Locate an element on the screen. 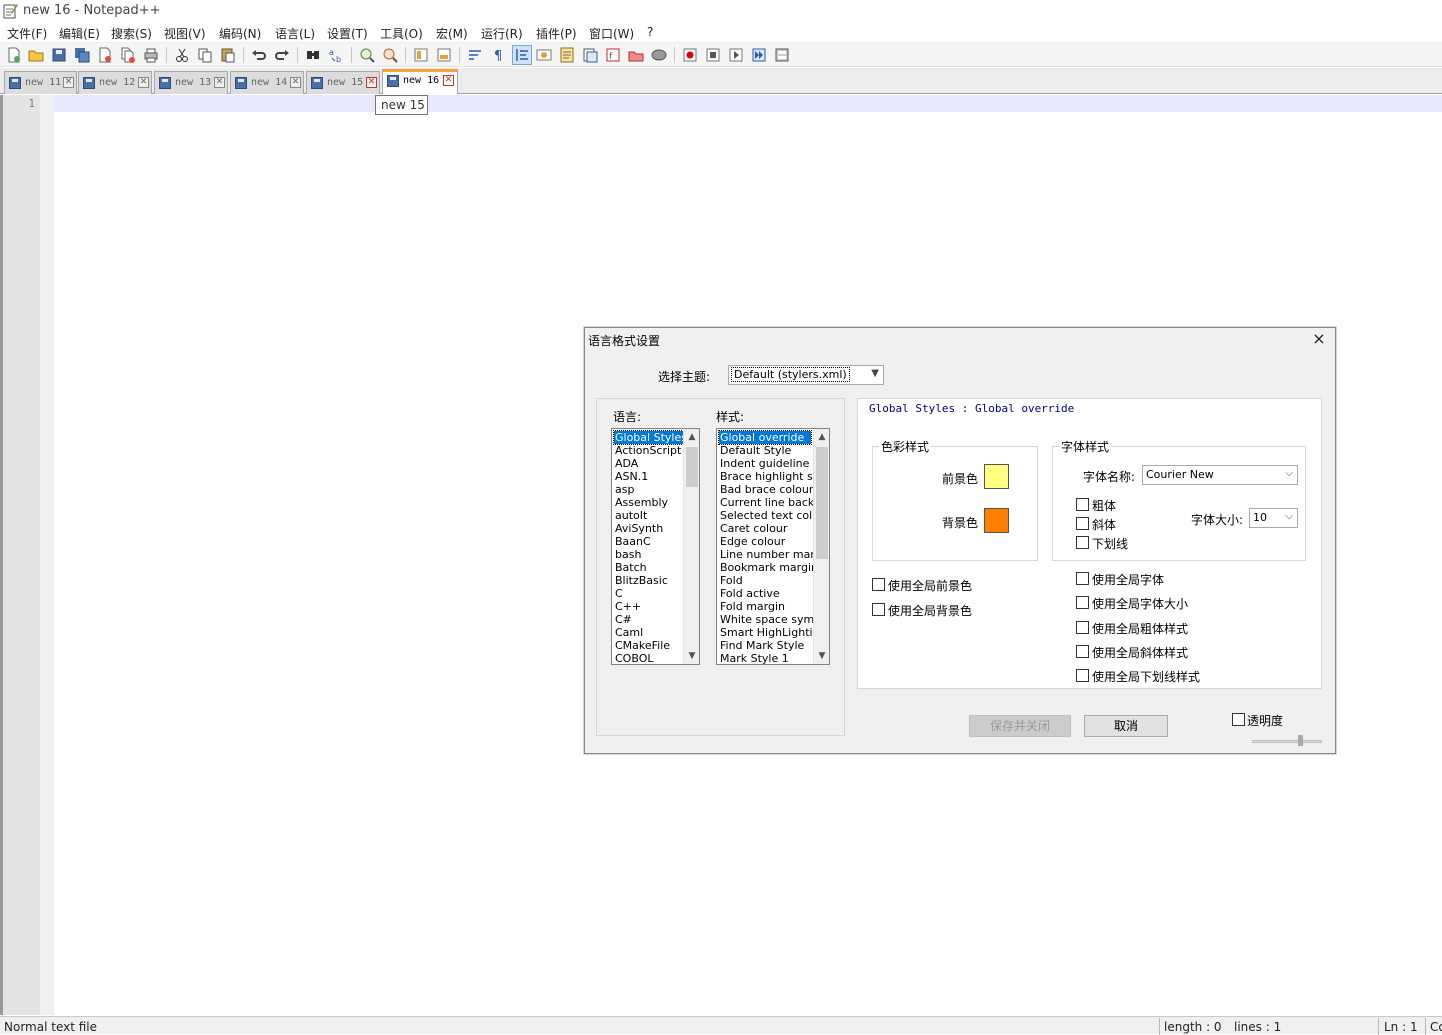 The height and width of the screenshot is (1035, 1442). close-all-icon is located at coordinates (128, 55).